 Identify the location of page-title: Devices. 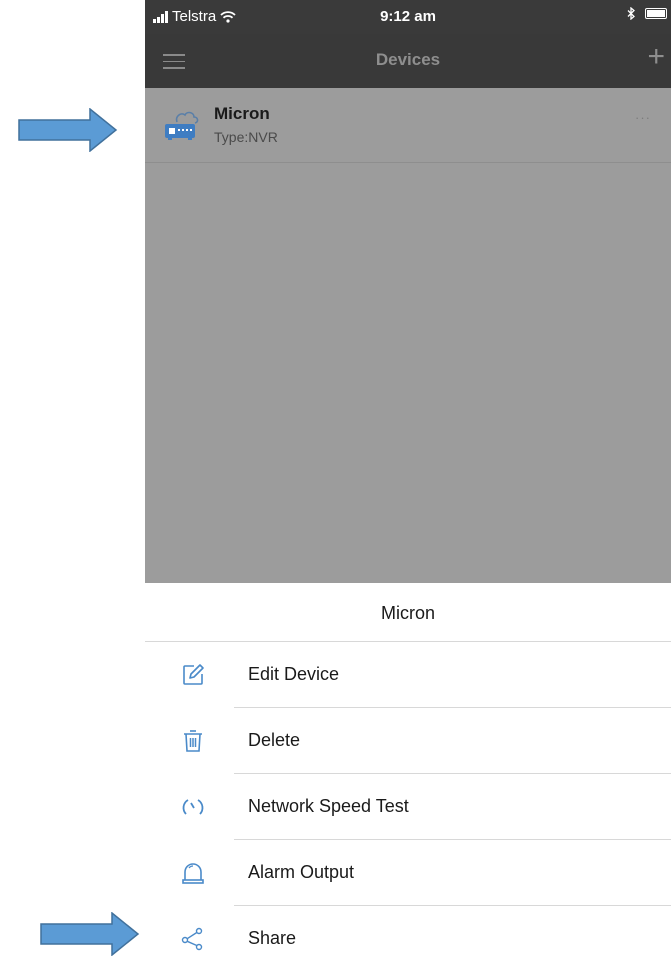
(408, 59).